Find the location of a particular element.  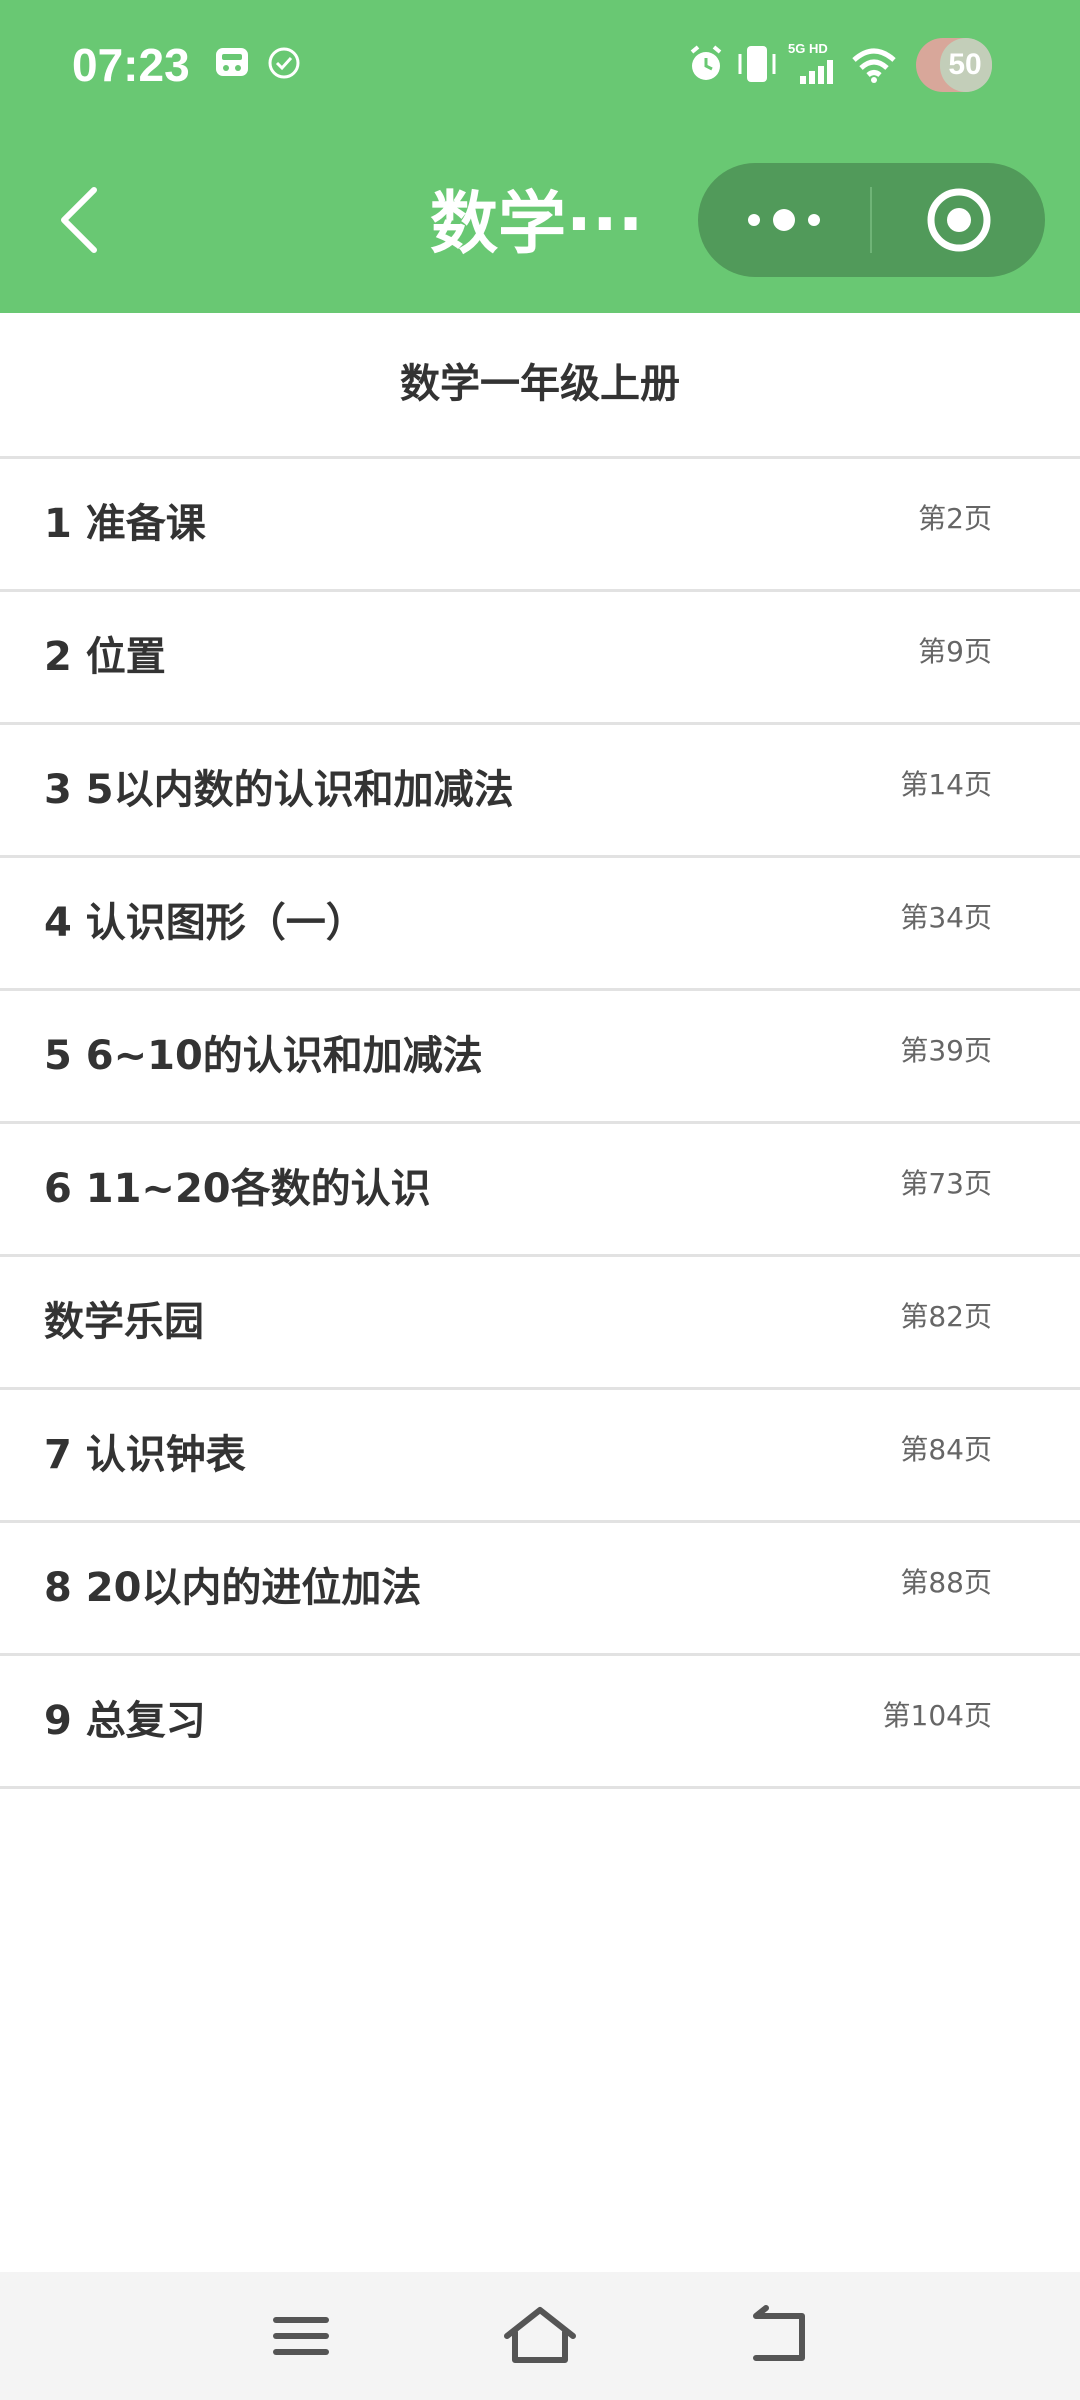

chapter-item: 8 20以内的进位加法 第88页 is located at coordinates (540, 1589).